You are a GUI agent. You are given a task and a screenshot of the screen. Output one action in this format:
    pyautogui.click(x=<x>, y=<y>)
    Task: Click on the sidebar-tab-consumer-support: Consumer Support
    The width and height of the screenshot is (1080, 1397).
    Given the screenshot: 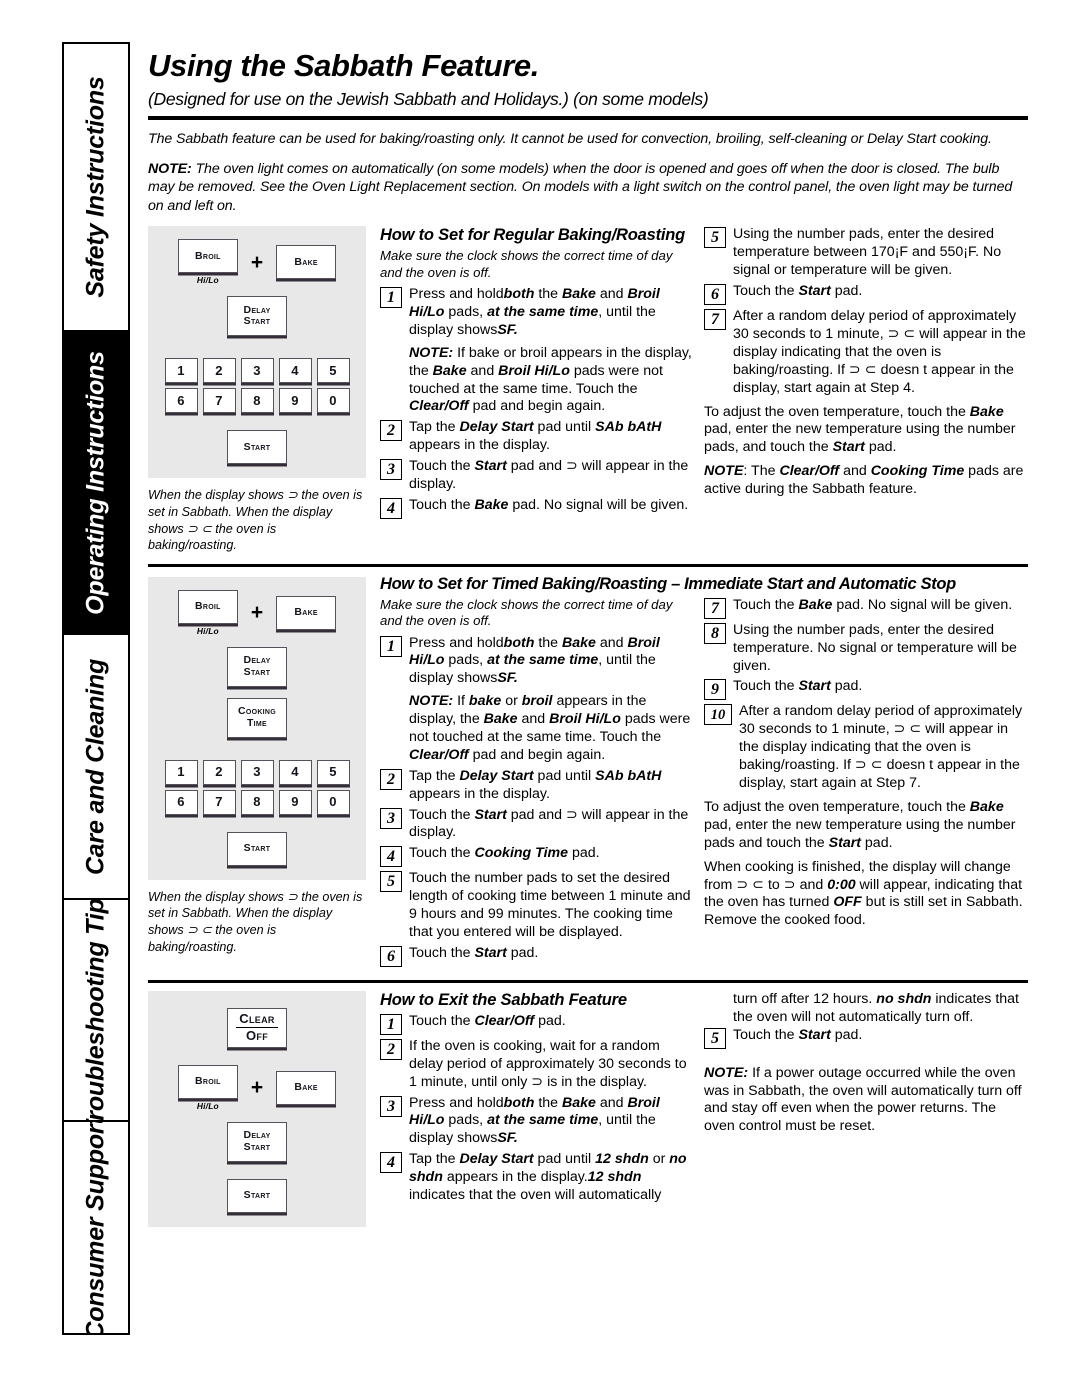 What is the action you would take?
    pyautogui.click(x=96, y=1227)
    